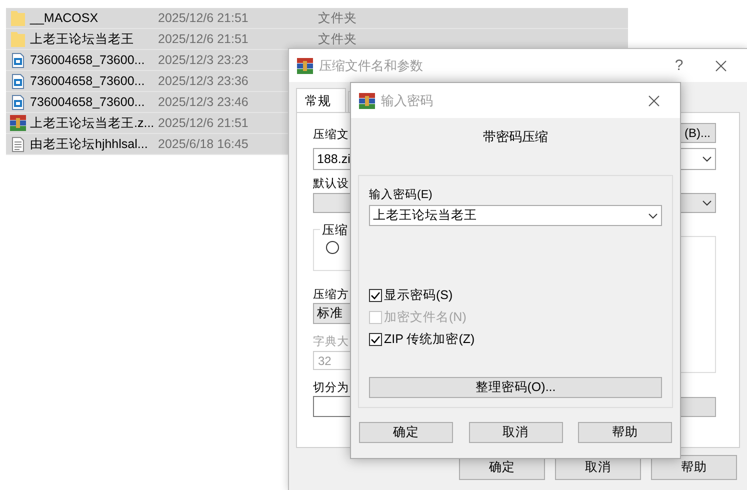 The width and height of the screenshot is (747, 490). Describe the element at coordinates (418, 295) in the screenshot. I see `checkbox-label: 显示密码(S)` at that location.